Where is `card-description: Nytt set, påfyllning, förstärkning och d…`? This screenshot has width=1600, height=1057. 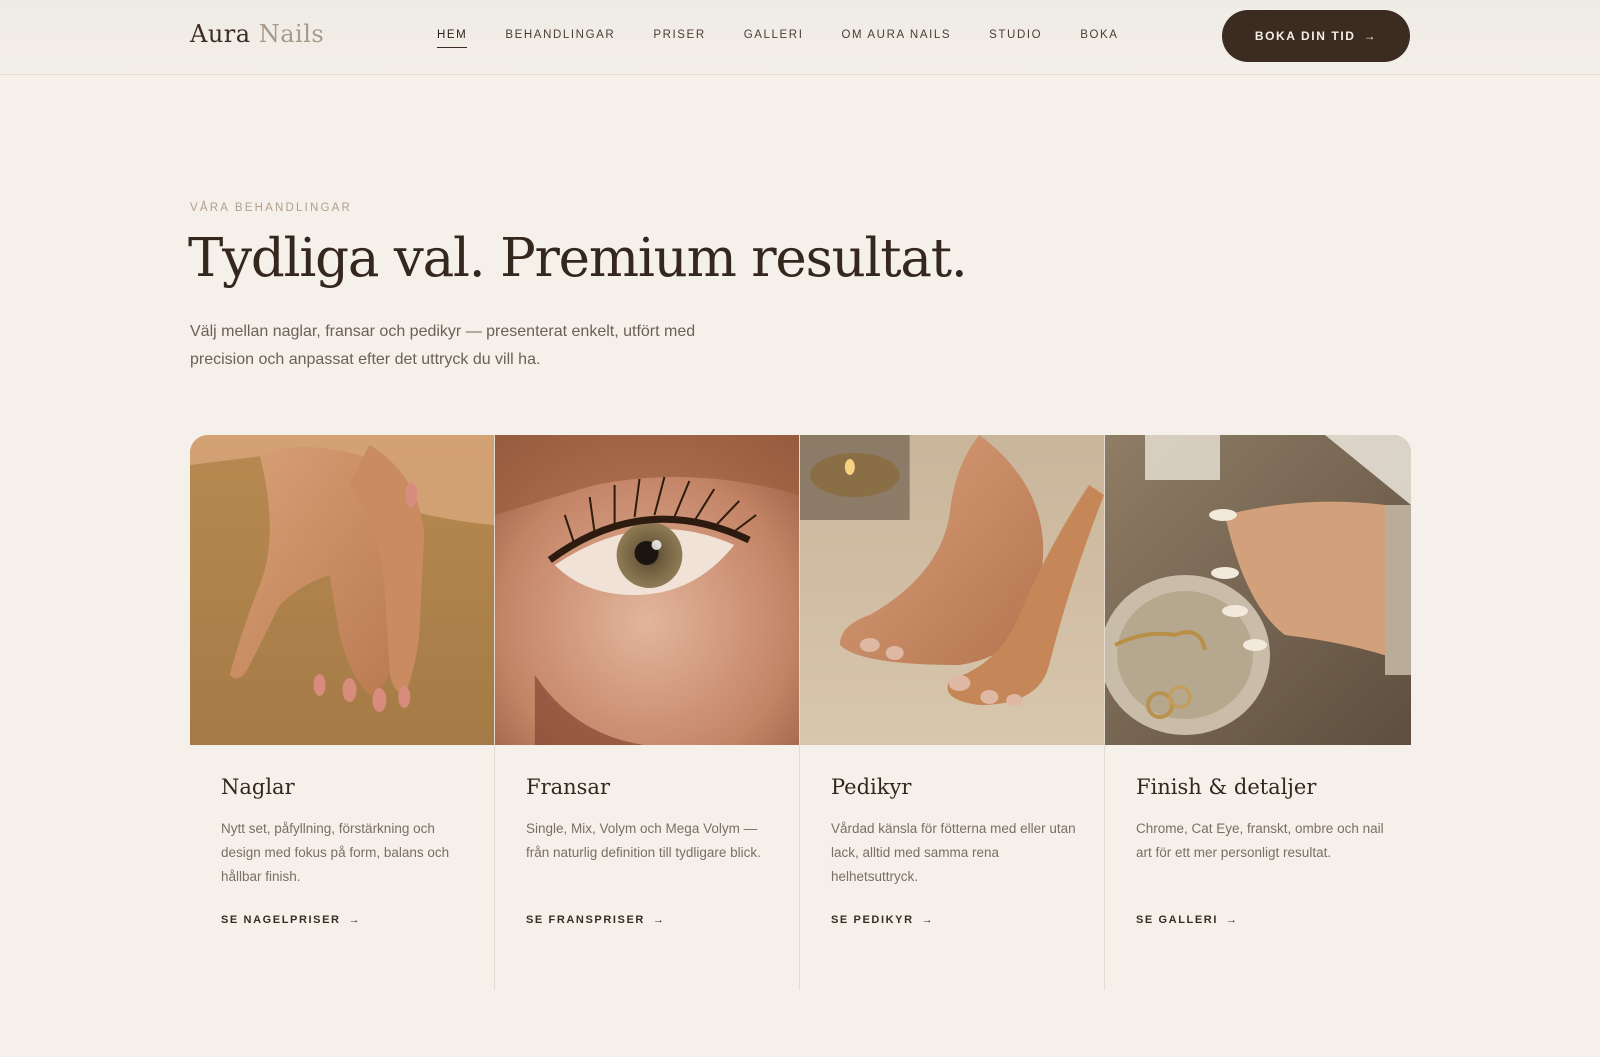
card-description: Nytt set, påfyllning, förstärkning och d… is located at coordinates (335, 852).